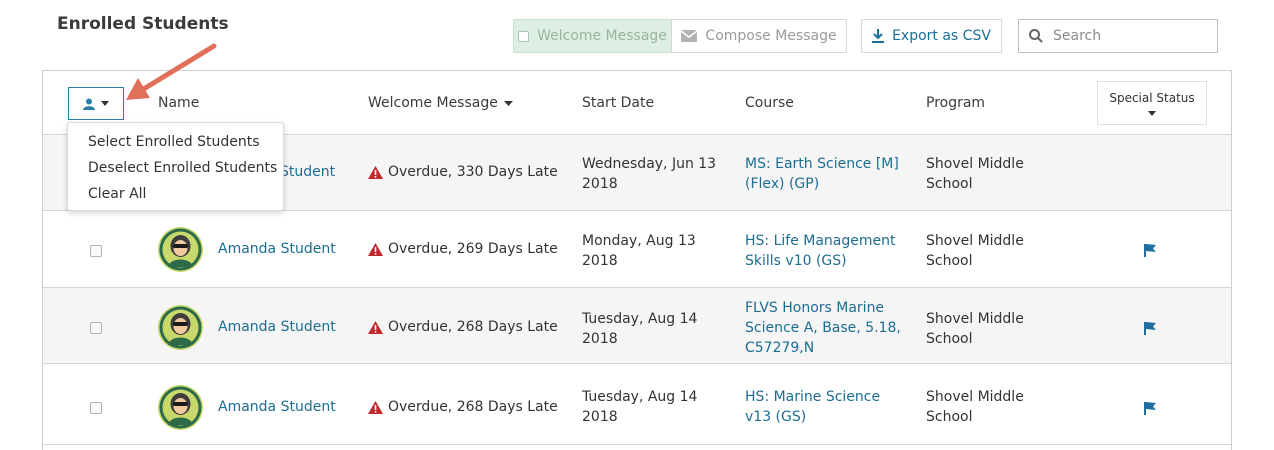 The image size is (1274, 450). Describe the element at coordinates (822, 174) in the screenshot. I see `course-link: MS: Earth Science [M] (Flex) (GP)` at that location.